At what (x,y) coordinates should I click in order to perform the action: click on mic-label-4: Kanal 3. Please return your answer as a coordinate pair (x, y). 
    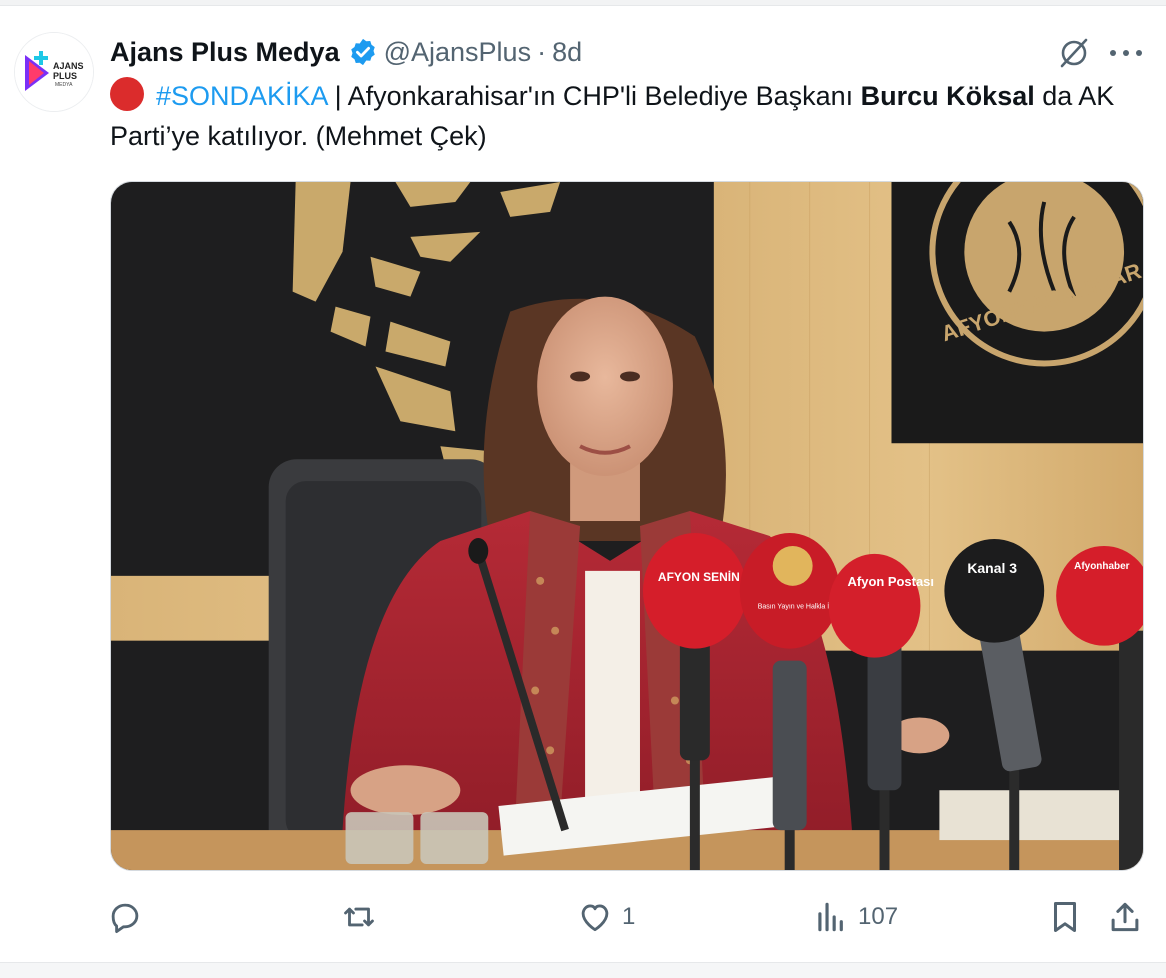
    Looking at the image, I should click on (992, 568).